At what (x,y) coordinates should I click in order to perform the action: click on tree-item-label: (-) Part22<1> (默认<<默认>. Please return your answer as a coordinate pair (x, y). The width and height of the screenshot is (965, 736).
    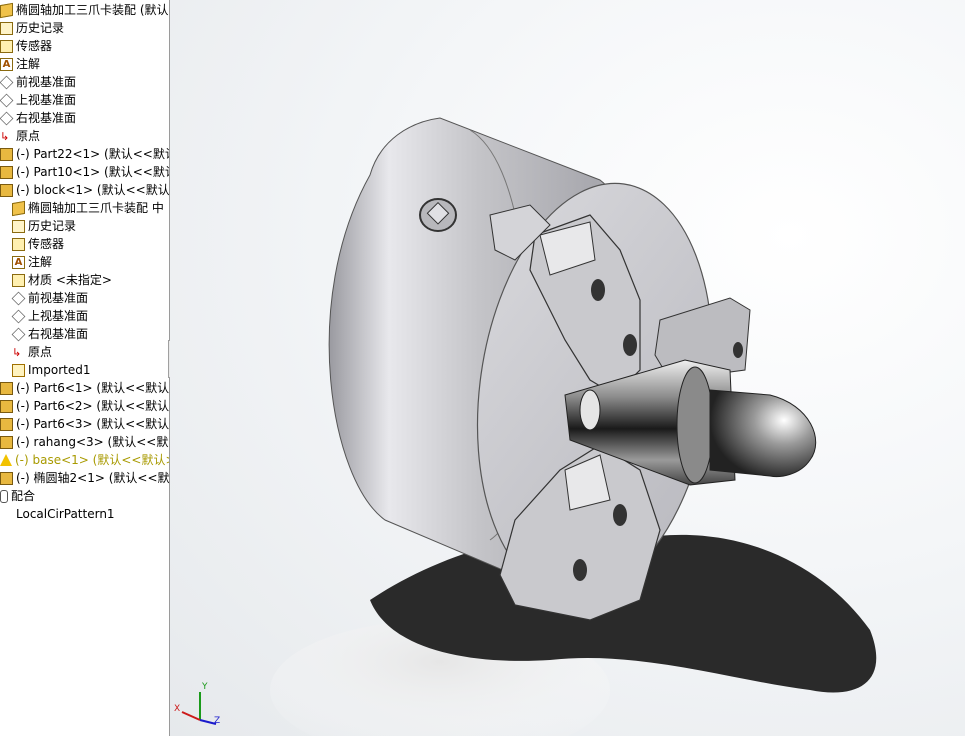
    Looking at the image, I should click on (93, 154).